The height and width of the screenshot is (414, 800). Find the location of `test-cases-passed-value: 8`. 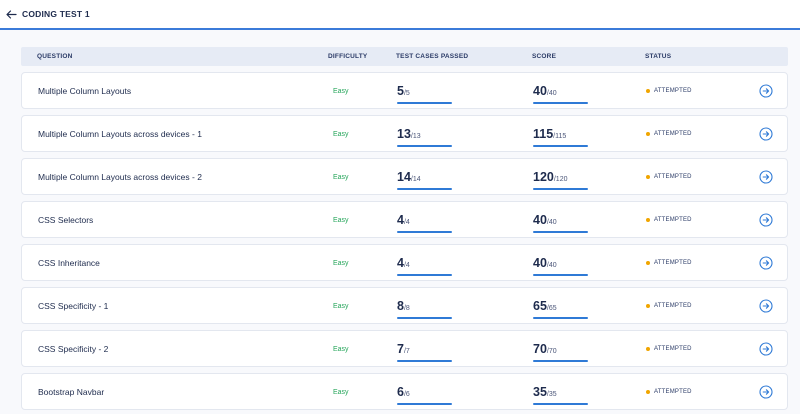

test-cases-passed-value: 8 is located at coordinates (400, 306).